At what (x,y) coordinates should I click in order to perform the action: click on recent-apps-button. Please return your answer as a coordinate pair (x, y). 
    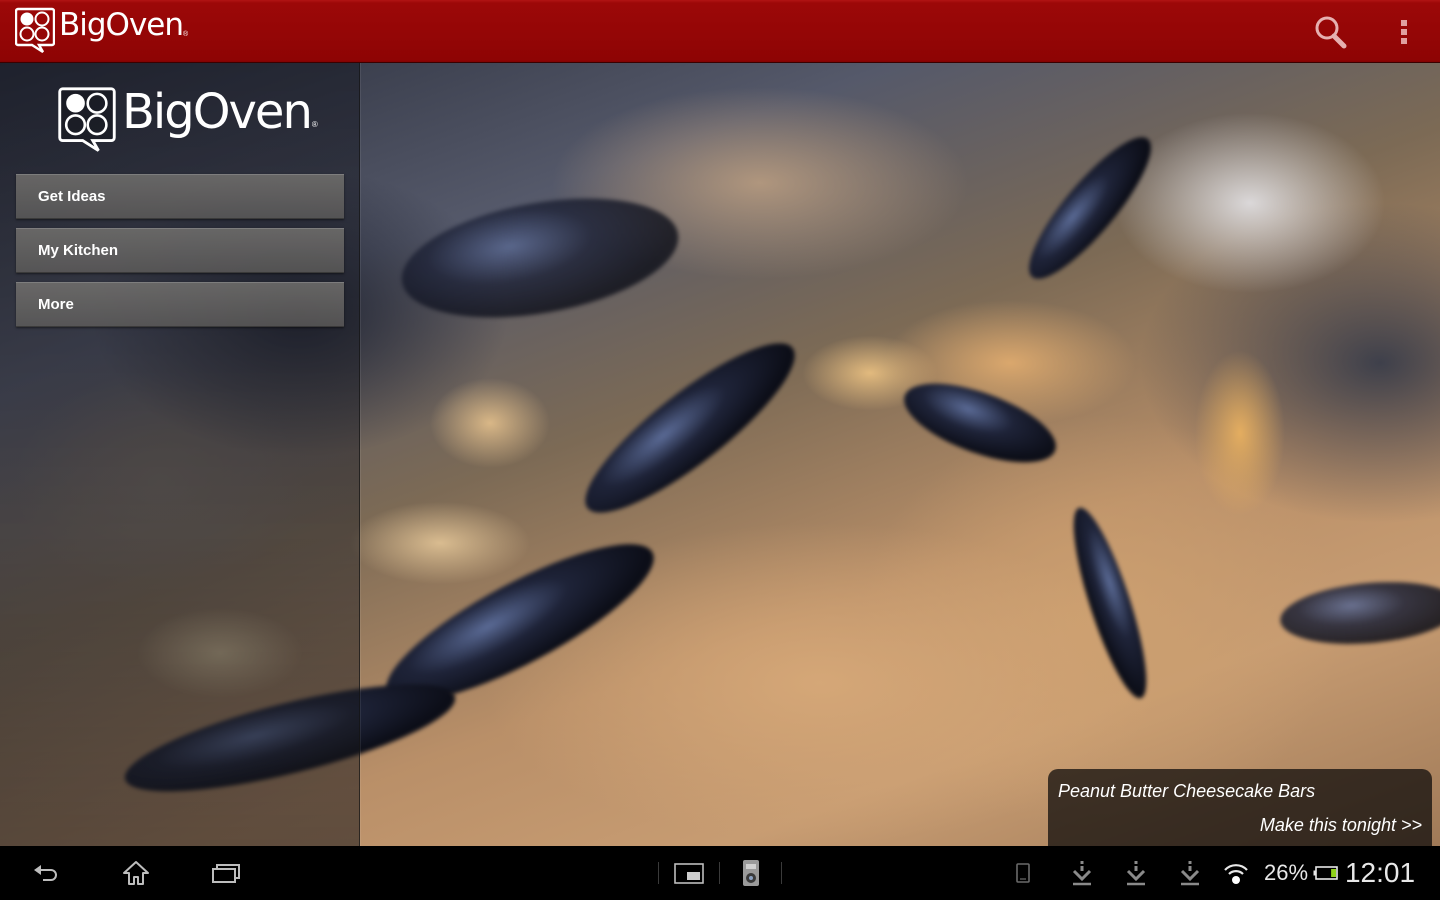
    Looking at the image, I should click on (226, 873).